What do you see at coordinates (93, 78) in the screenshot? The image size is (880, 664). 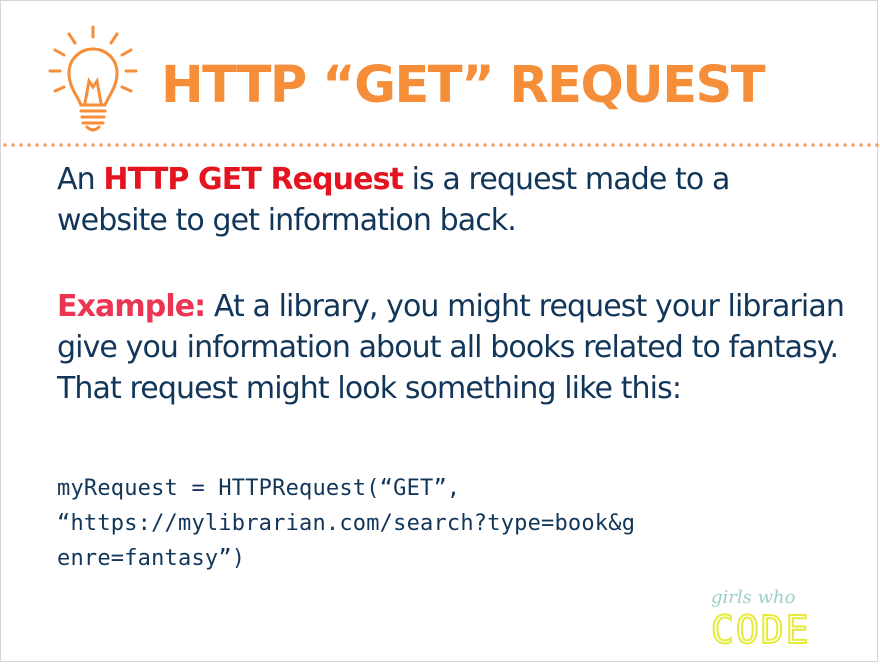 I see `lightbulb-icon` at bounding box center [93, 78].